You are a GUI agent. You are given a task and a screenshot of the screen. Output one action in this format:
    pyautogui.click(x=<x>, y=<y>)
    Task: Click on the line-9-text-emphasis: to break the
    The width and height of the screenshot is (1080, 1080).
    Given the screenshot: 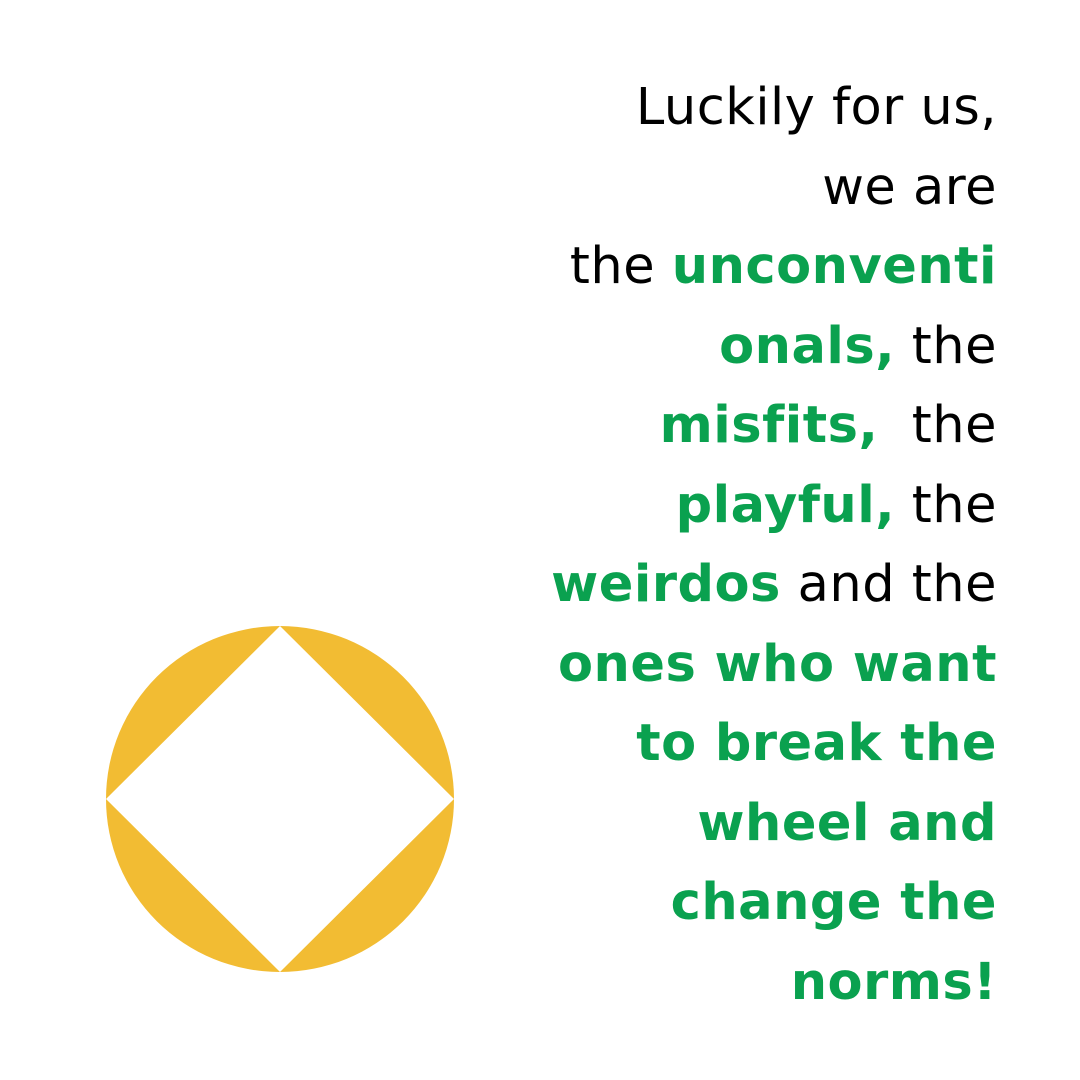 What is the action you would take?
    pyautogui.click(x=816, y=743)
    